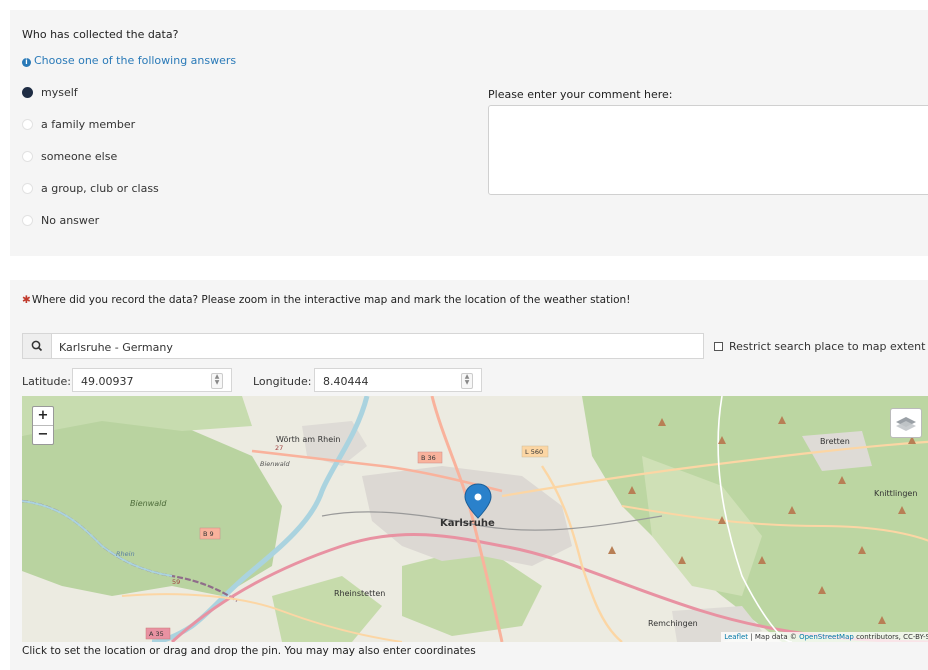 Image resolution: width=928 pixels, height=670 pixels. Describe the element at coordinates (59, 92) in the screenshot. I see `option-label: myself` at that location.